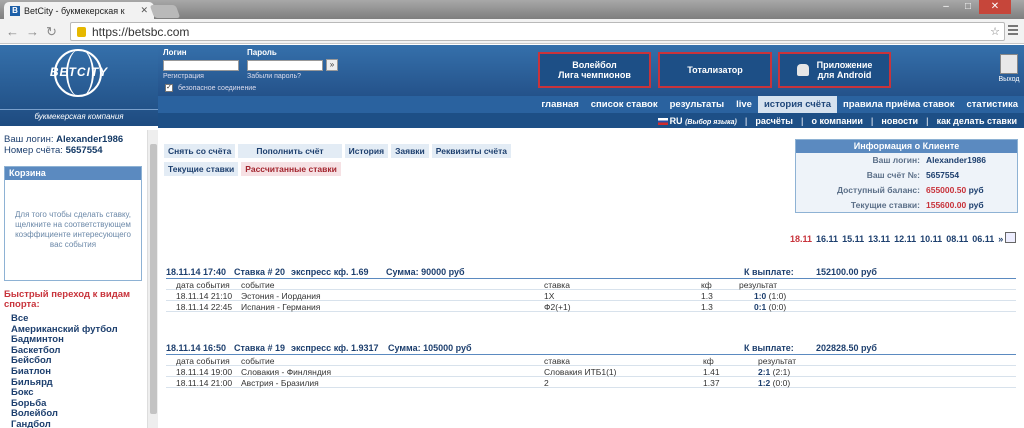 The width and height of the screenshot is (1024, 428). I want to click on new-tab-button, so click(165, 11).